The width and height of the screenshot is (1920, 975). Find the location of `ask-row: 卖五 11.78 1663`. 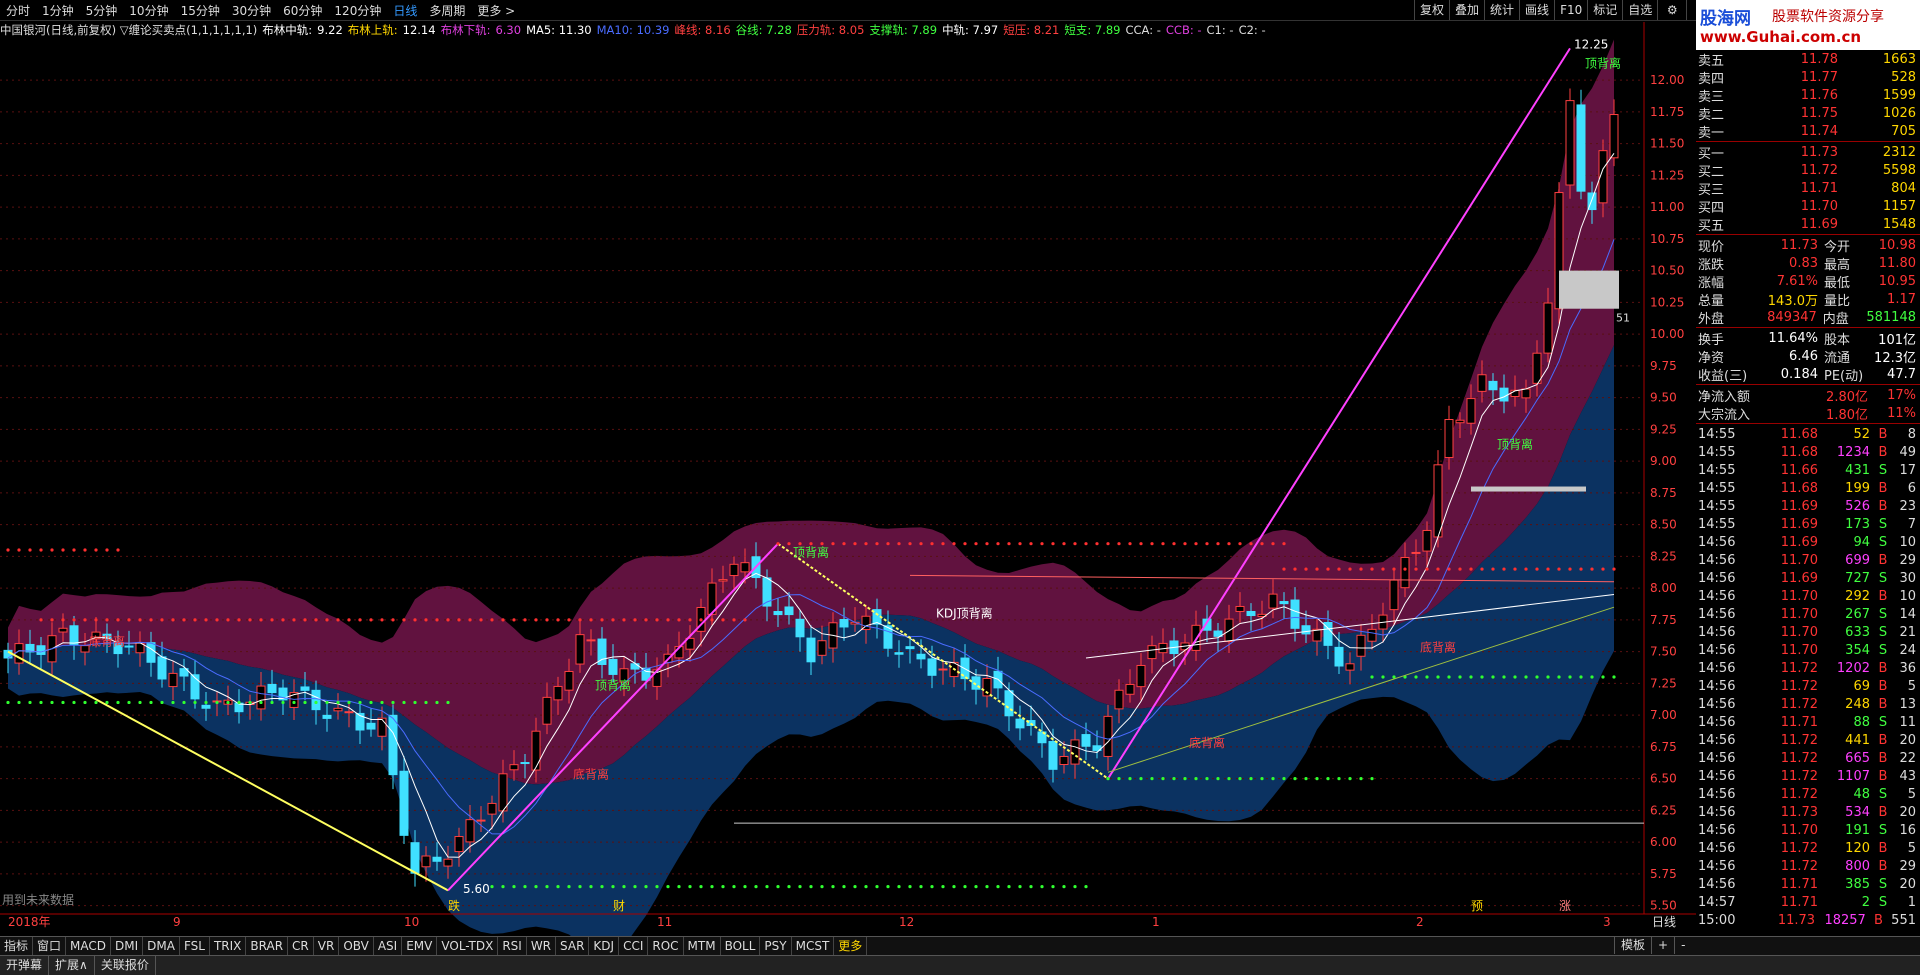

ask-row: 卖五 11.78 1663 is located at coordinates (1808, 59).